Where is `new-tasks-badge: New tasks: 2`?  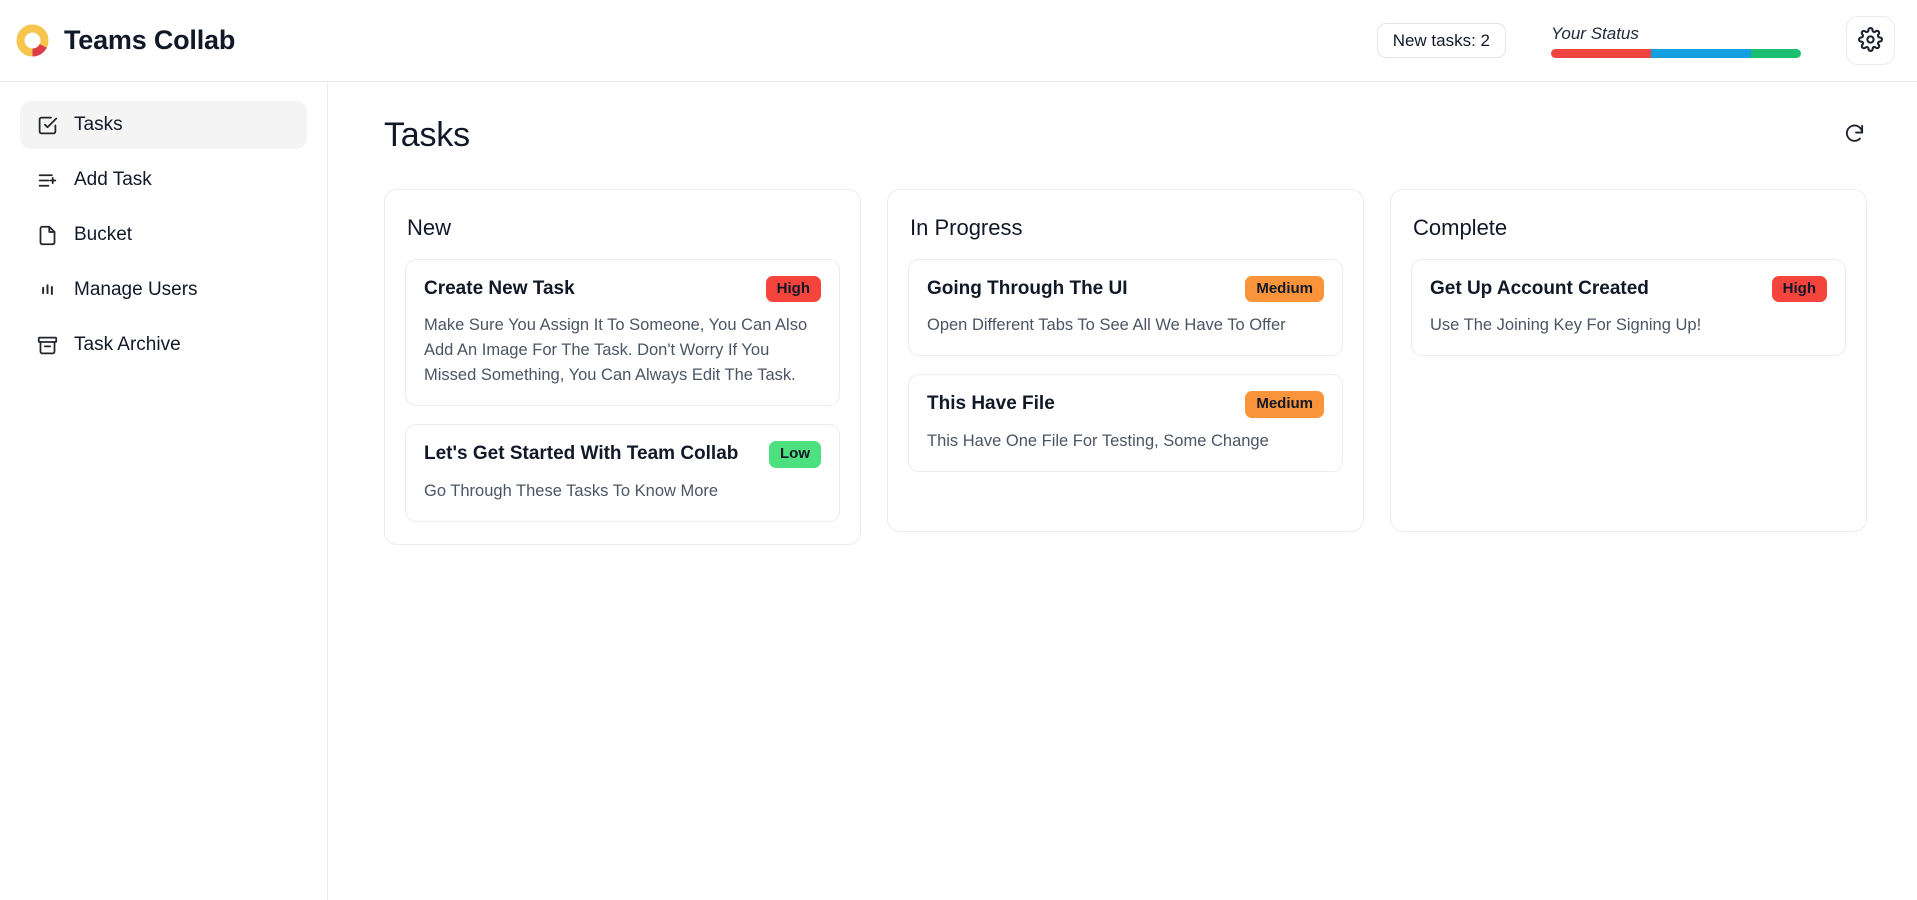 new-tasks-badge: New tasks: 2 is located at coordinates (1441, 40).